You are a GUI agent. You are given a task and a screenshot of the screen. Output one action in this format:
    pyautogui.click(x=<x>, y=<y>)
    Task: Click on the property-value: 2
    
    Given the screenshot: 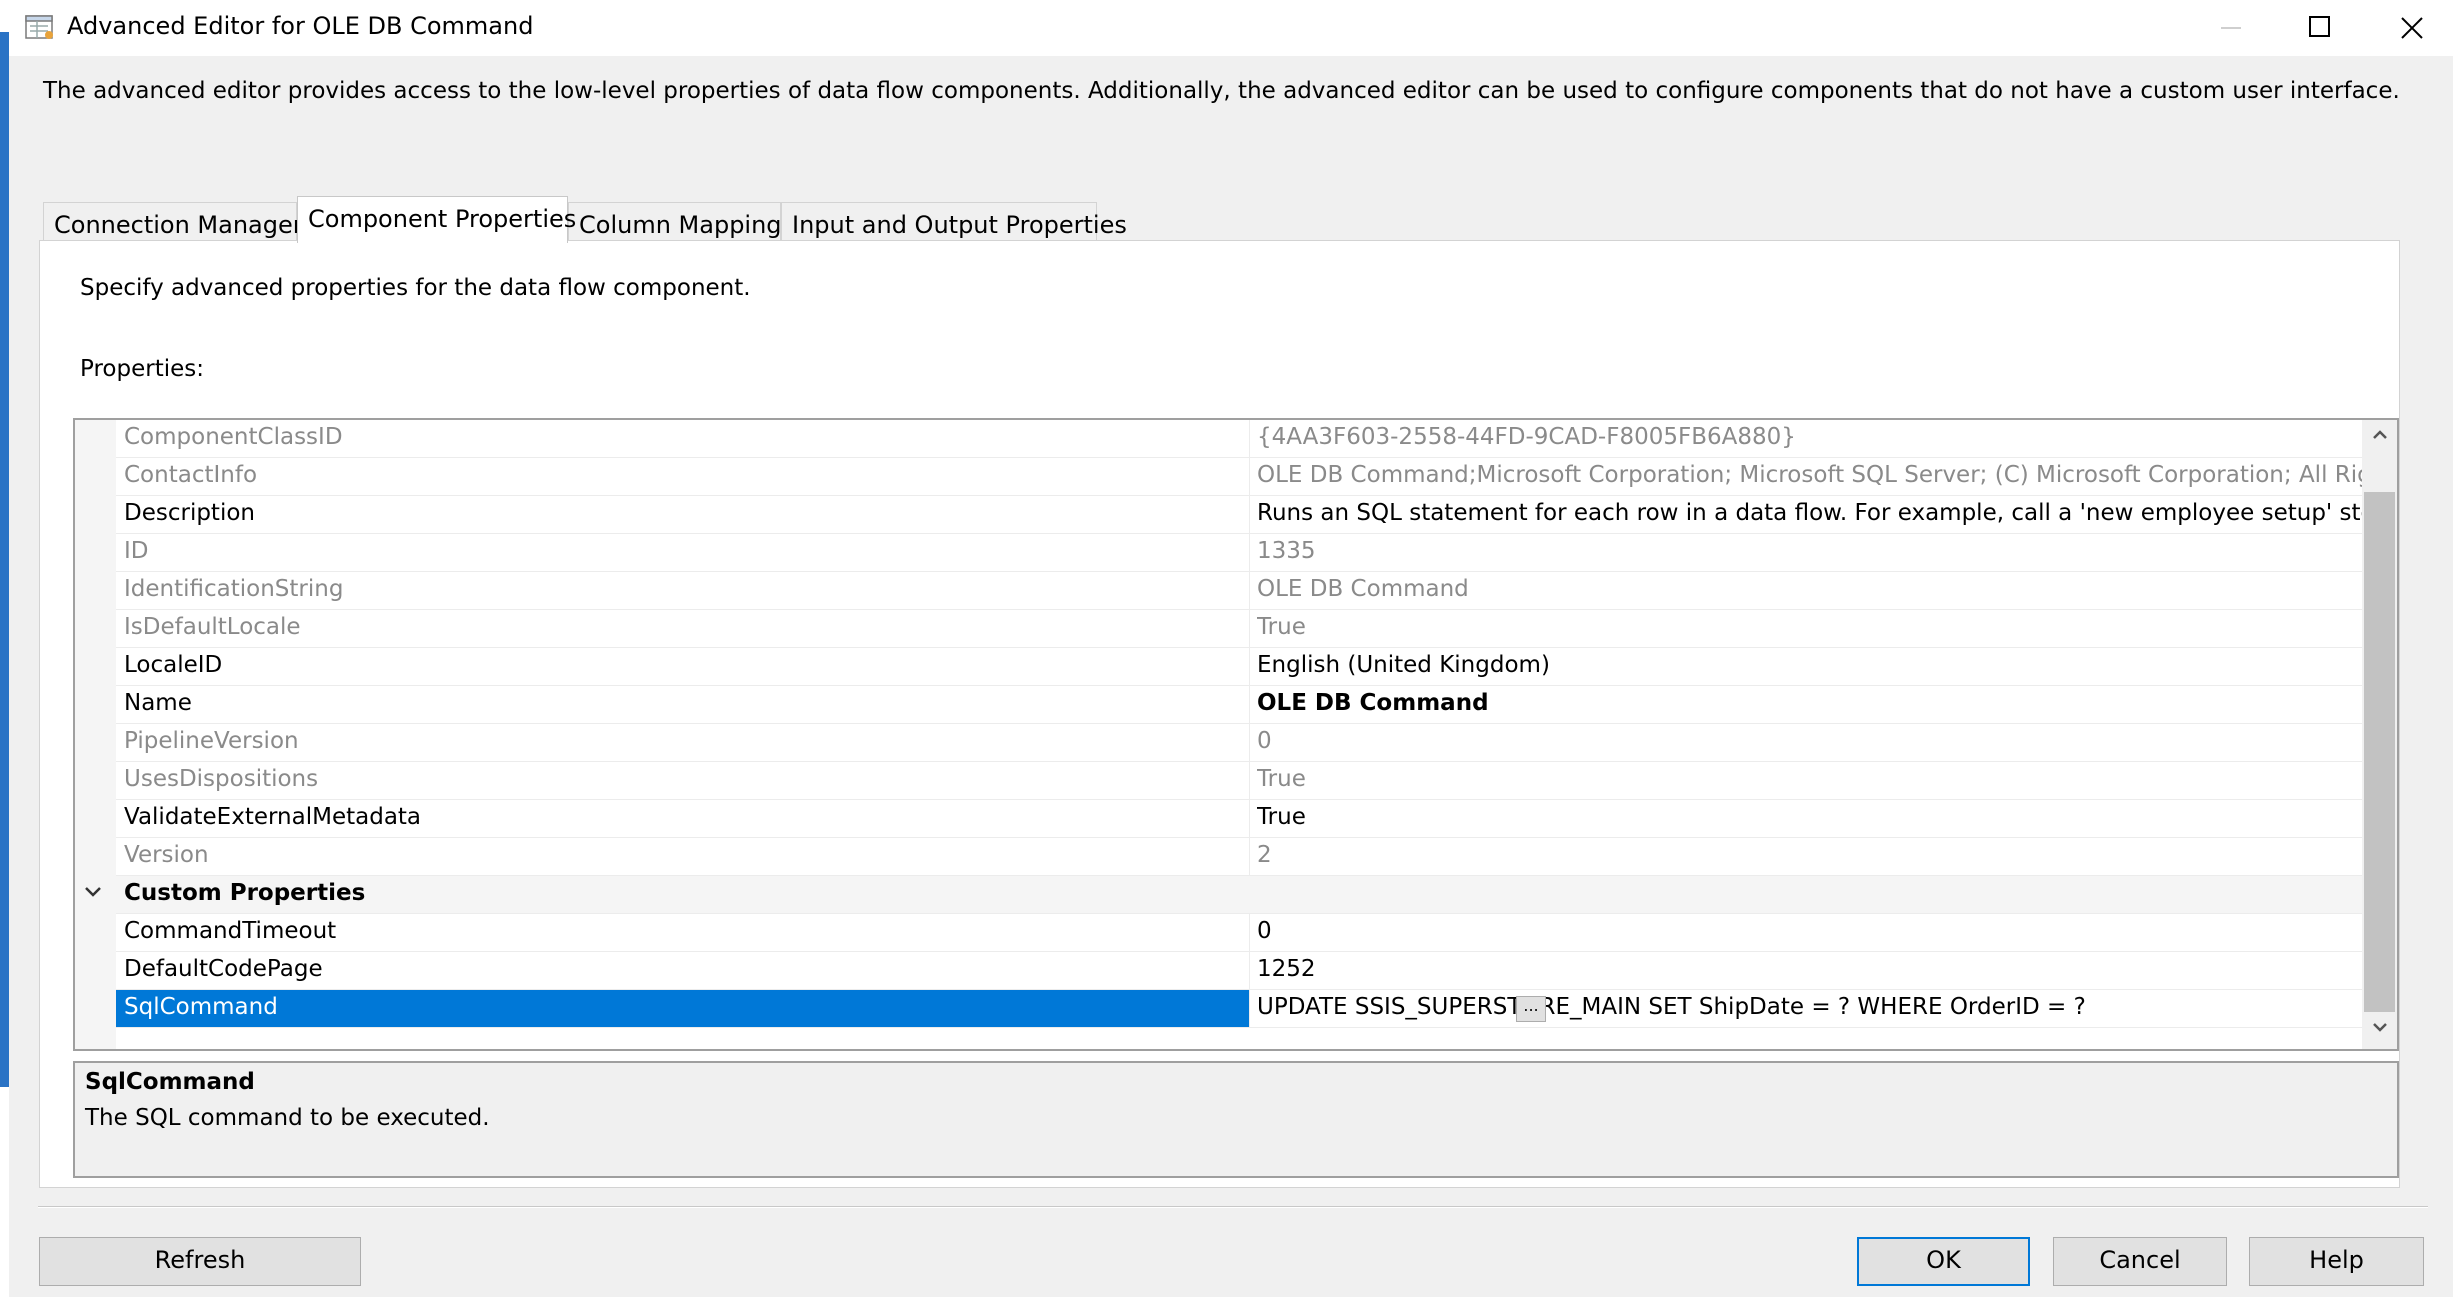 What is the action you would take?
    pyautogui.click(x=1264, y=855)
    